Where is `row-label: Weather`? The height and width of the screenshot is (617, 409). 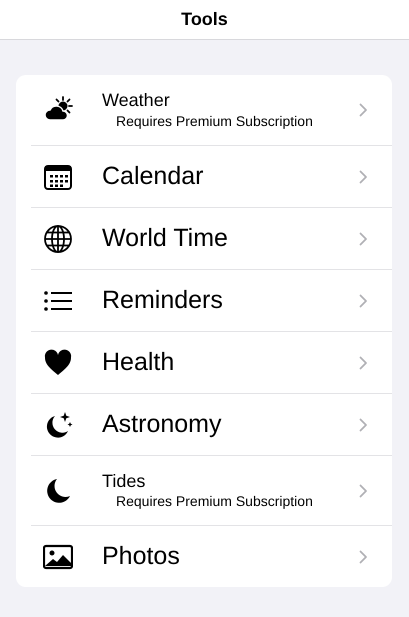
row-label: Weather is located at coordinates (136, 101).